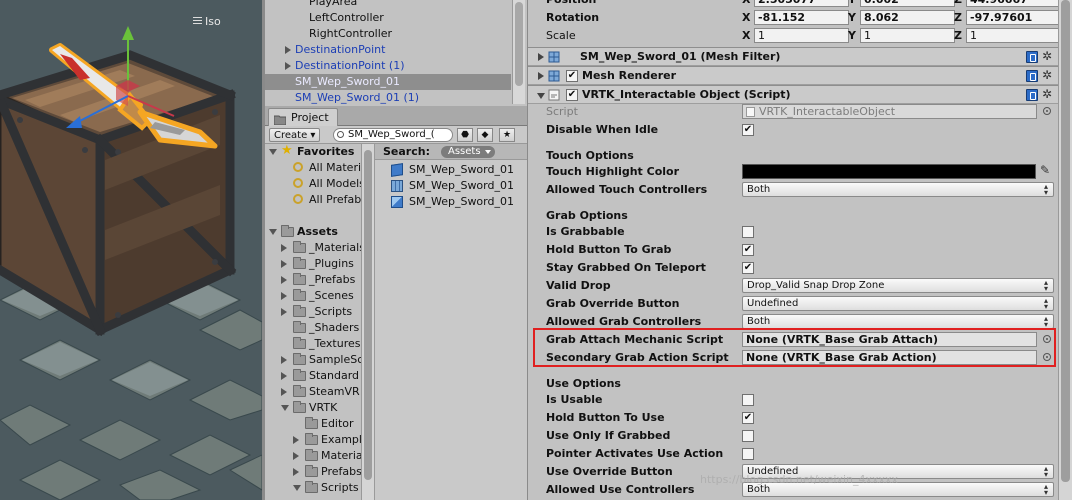  I want to click on script-file-icon, so click(750, 112).